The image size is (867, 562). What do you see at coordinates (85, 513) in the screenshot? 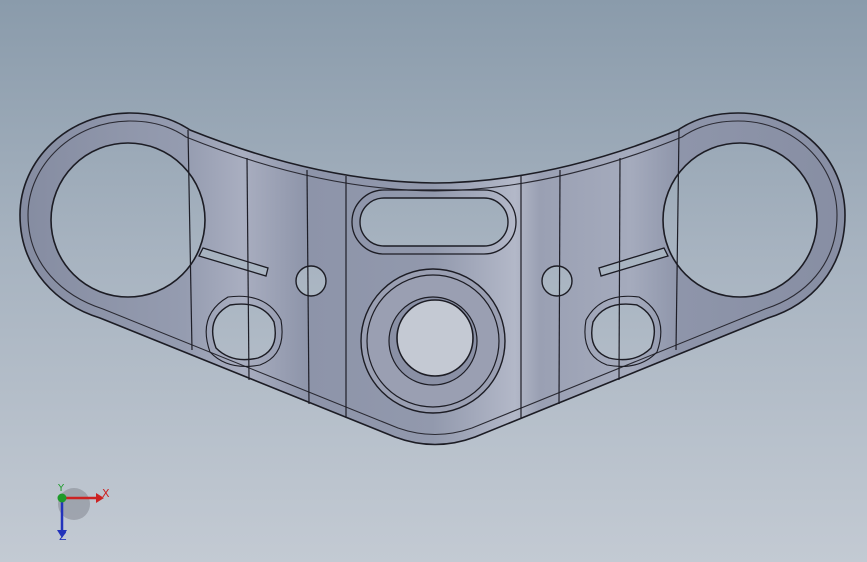
I see `reference-triad: X Y Z` at bounding box center [85, 513].